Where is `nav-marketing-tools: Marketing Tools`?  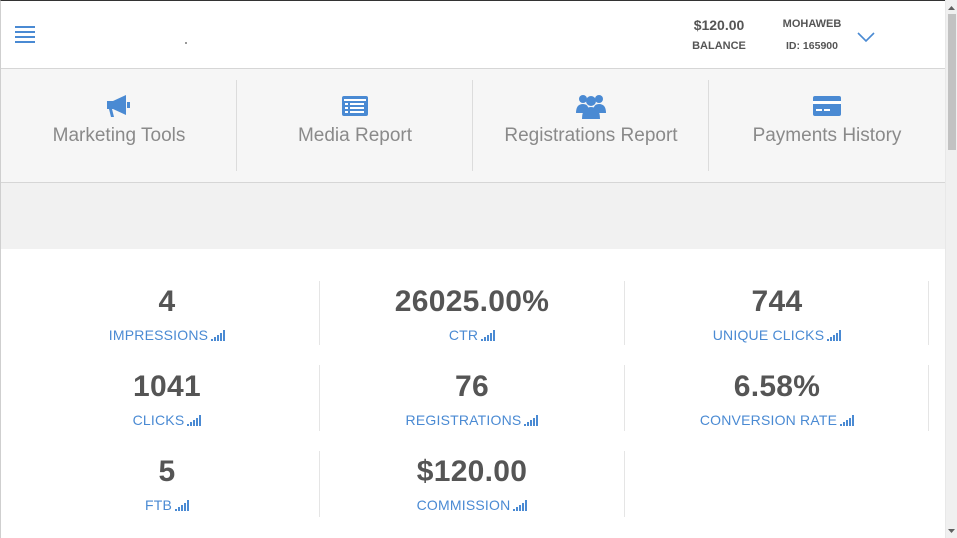
nav-marketing-tools: Marketing Tools is located at coordinates (119, 125).